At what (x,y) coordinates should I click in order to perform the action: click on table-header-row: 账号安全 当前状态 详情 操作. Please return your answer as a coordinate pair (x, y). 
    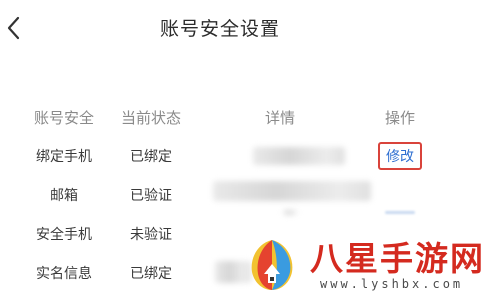
    Looking at the image, I should click on (245, 117).